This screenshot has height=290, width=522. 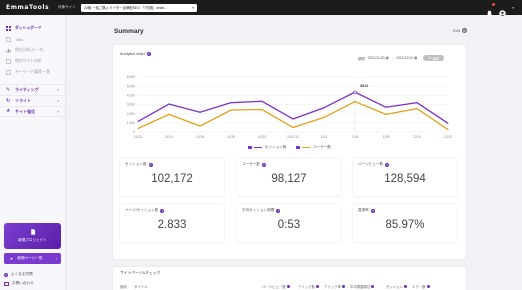 I want to click on sidebar-group-rewrite: ↻ リライト ▾, so click(x=32, y=100).